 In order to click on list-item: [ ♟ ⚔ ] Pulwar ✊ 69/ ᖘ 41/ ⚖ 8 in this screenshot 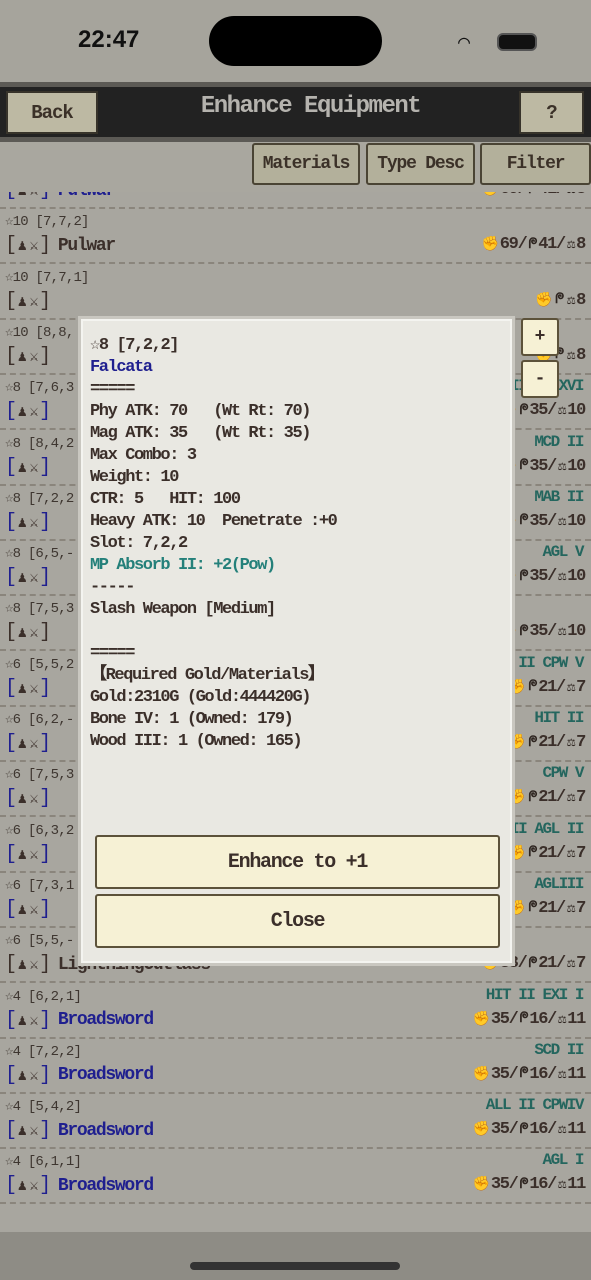, I will do `click(295, 200)`.